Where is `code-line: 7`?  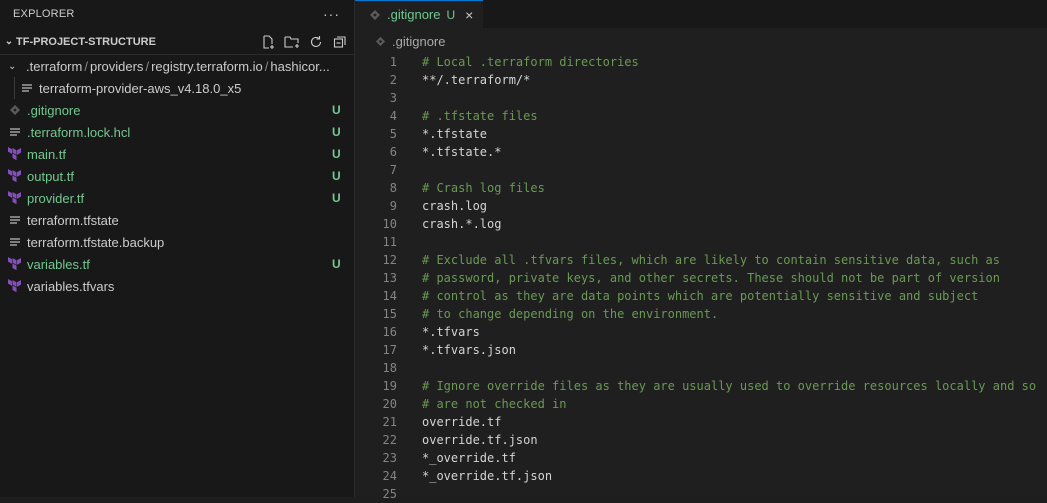 code-line: 7 is located at coordinates (701, 170).